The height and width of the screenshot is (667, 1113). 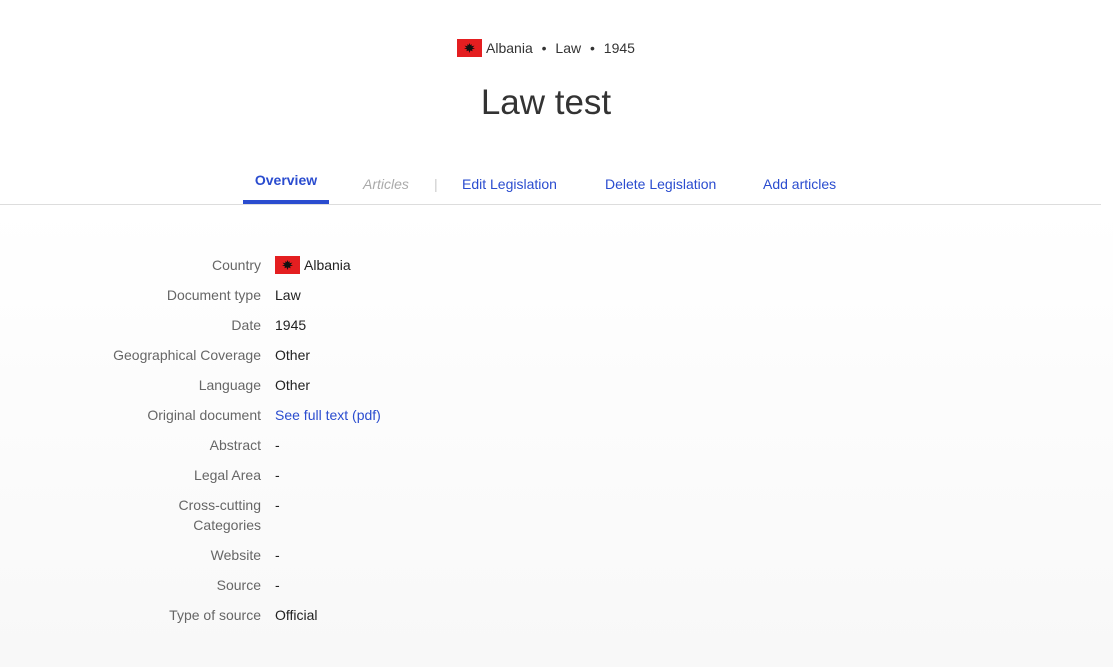 I want to click on detail-value: 1945, so click(x=291, y=325).